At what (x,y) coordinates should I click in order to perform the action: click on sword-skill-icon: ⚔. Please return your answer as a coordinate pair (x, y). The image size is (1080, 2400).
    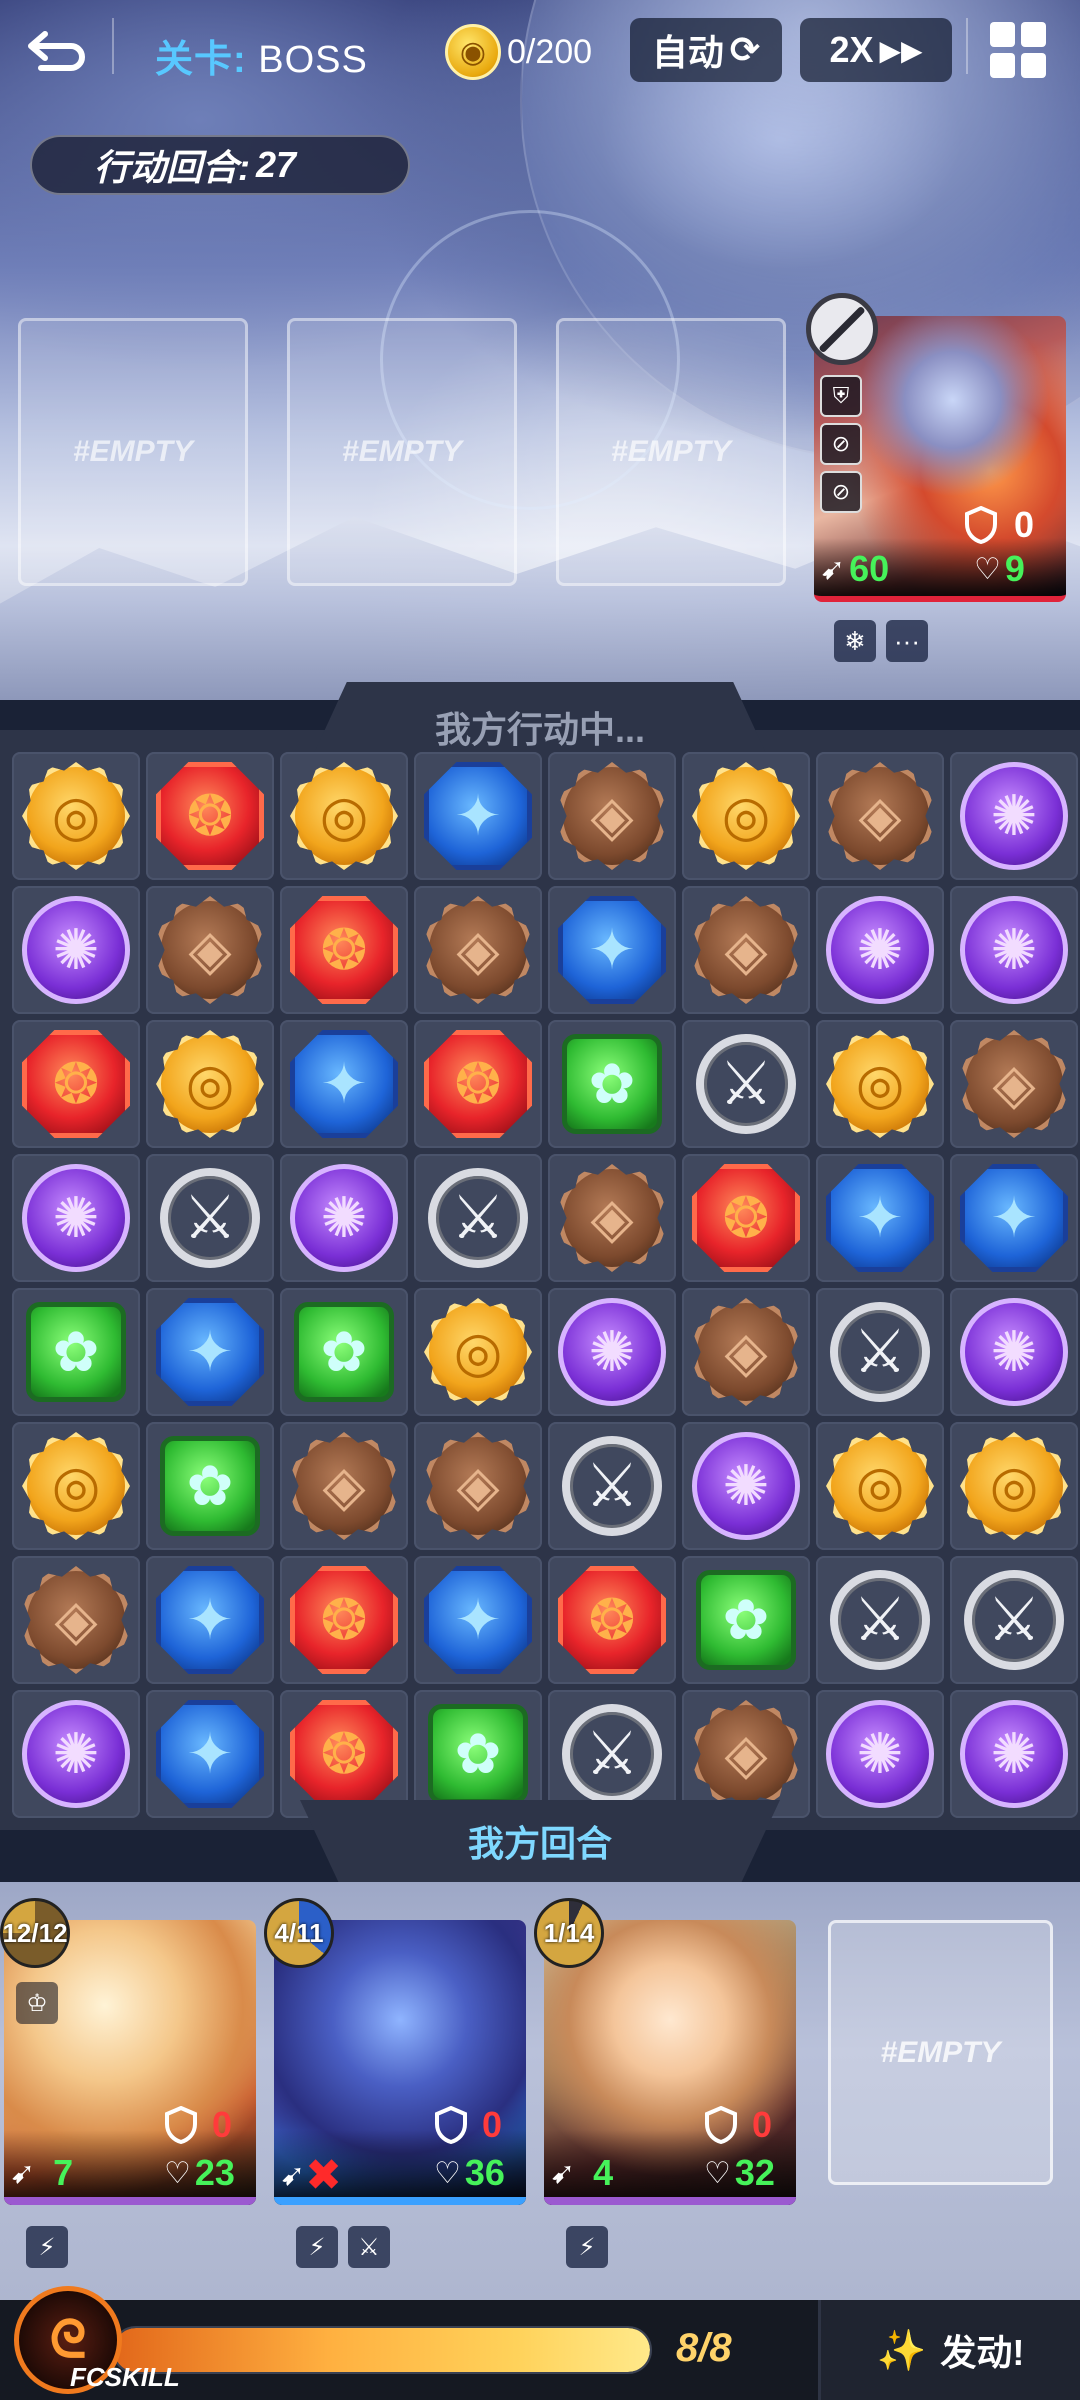
    Looking at the image, I should click on (369, 2247).